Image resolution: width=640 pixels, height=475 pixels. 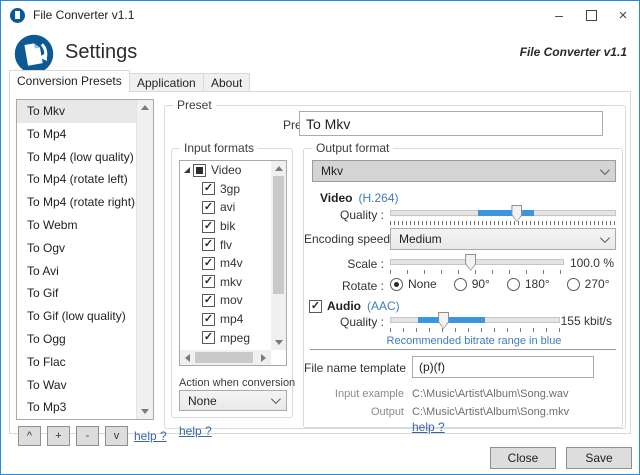 I want to click on save-button: Save, so click(x=599, y=458).